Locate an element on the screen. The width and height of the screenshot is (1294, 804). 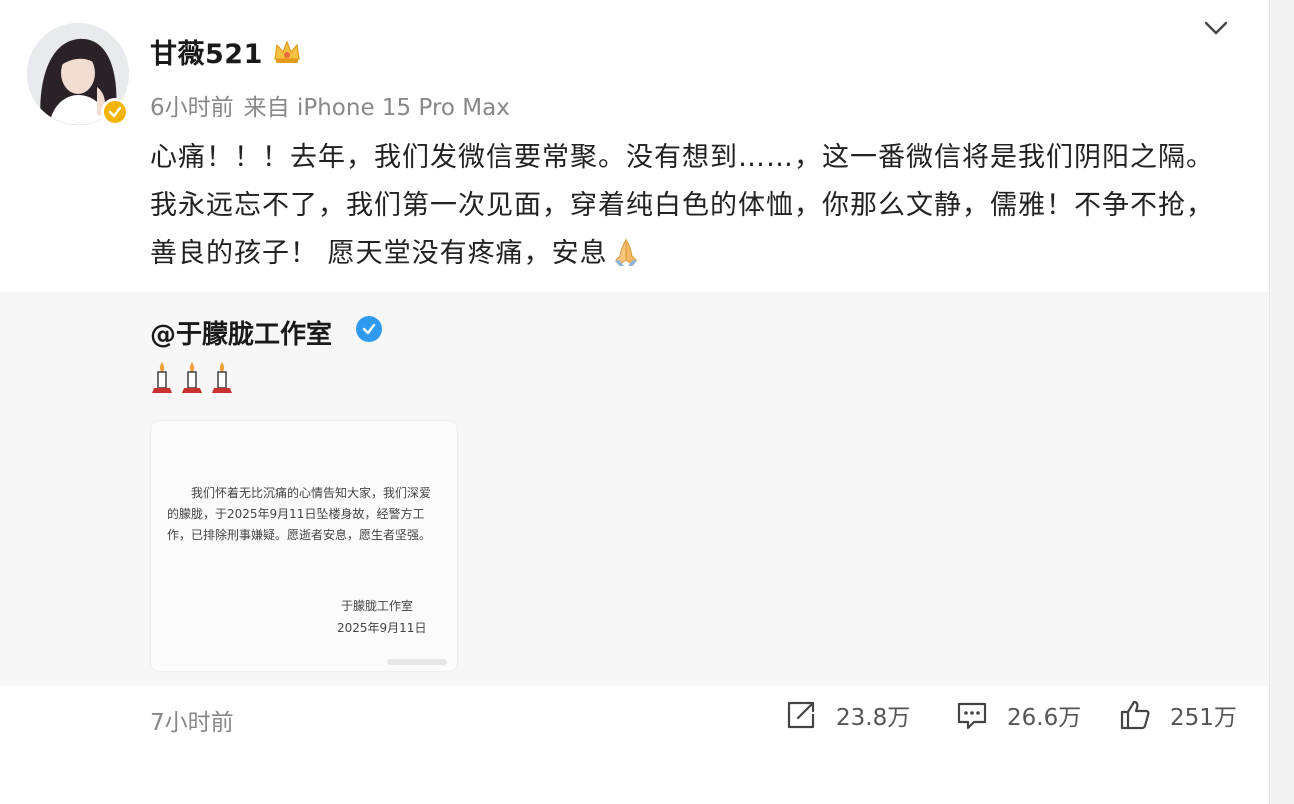
post-meta: 6小时前 来自 iPhone 15 Pro Max is located at coordinates (330, 105).